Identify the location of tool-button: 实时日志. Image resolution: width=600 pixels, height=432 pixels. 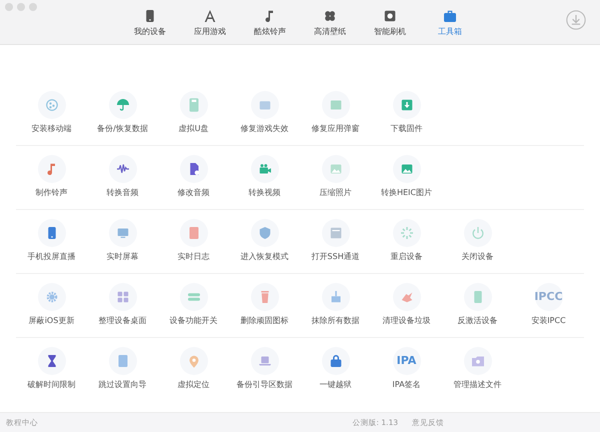
(193, 241).